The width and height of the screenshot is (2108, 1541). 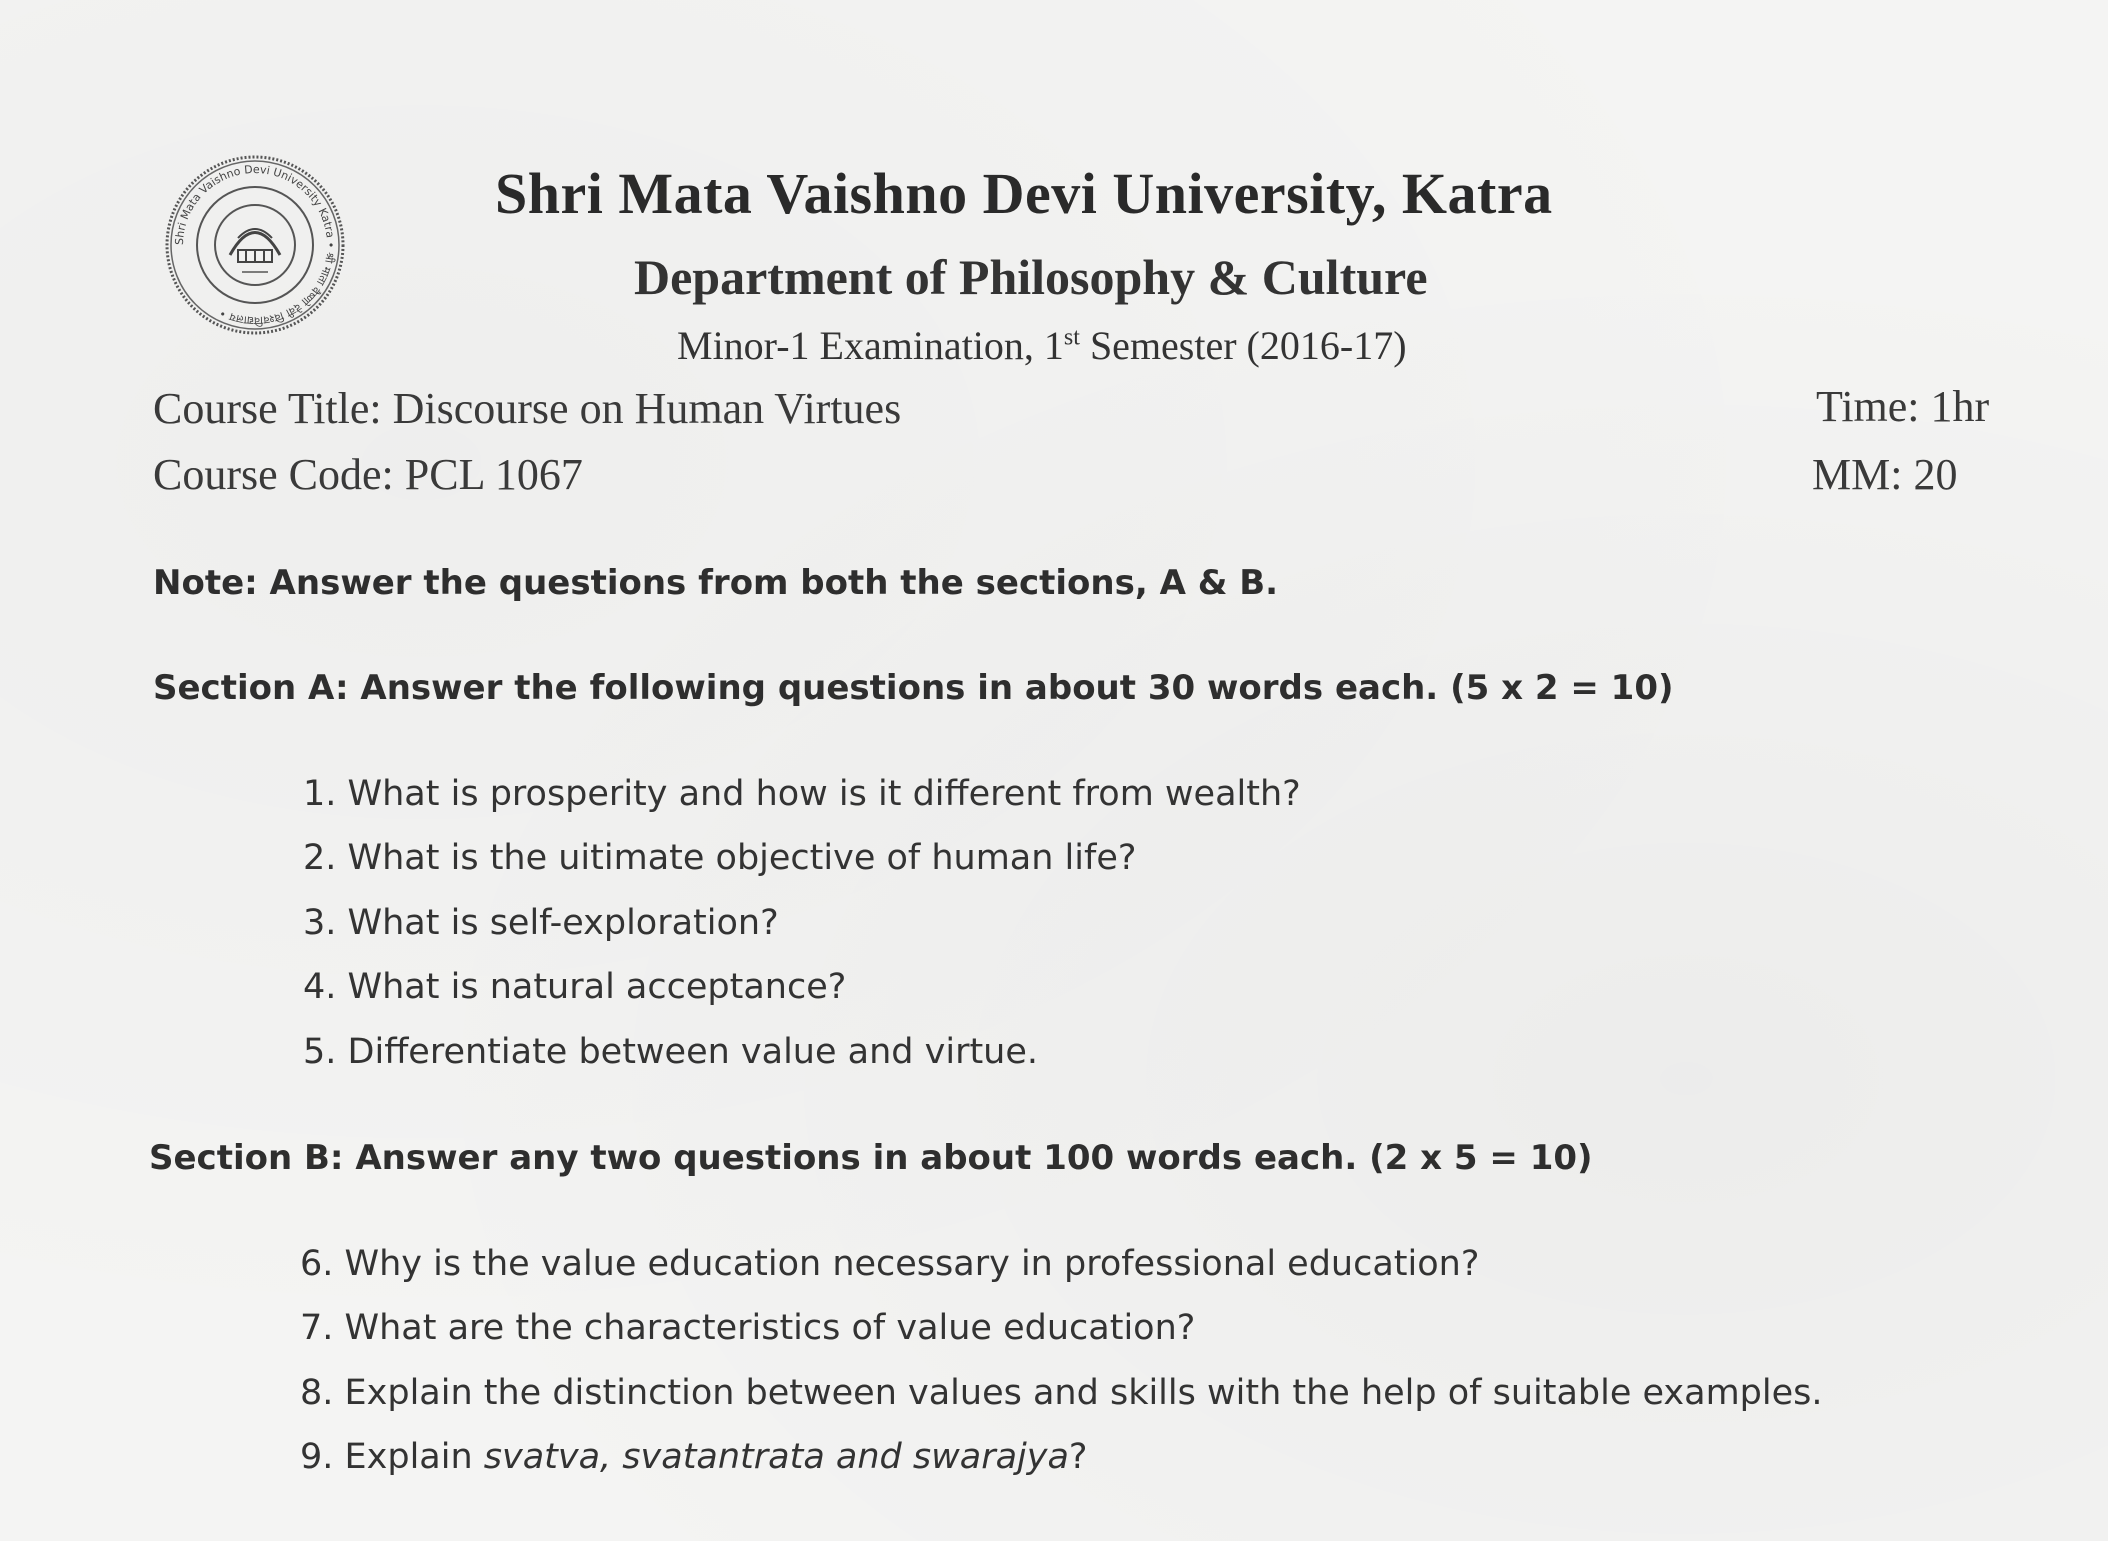 What do you see at coordinates (1243, 345) in the screenshot?
I see `exam-title-suffix: Semester (2016-17)` at bounding box center [1243, 345].